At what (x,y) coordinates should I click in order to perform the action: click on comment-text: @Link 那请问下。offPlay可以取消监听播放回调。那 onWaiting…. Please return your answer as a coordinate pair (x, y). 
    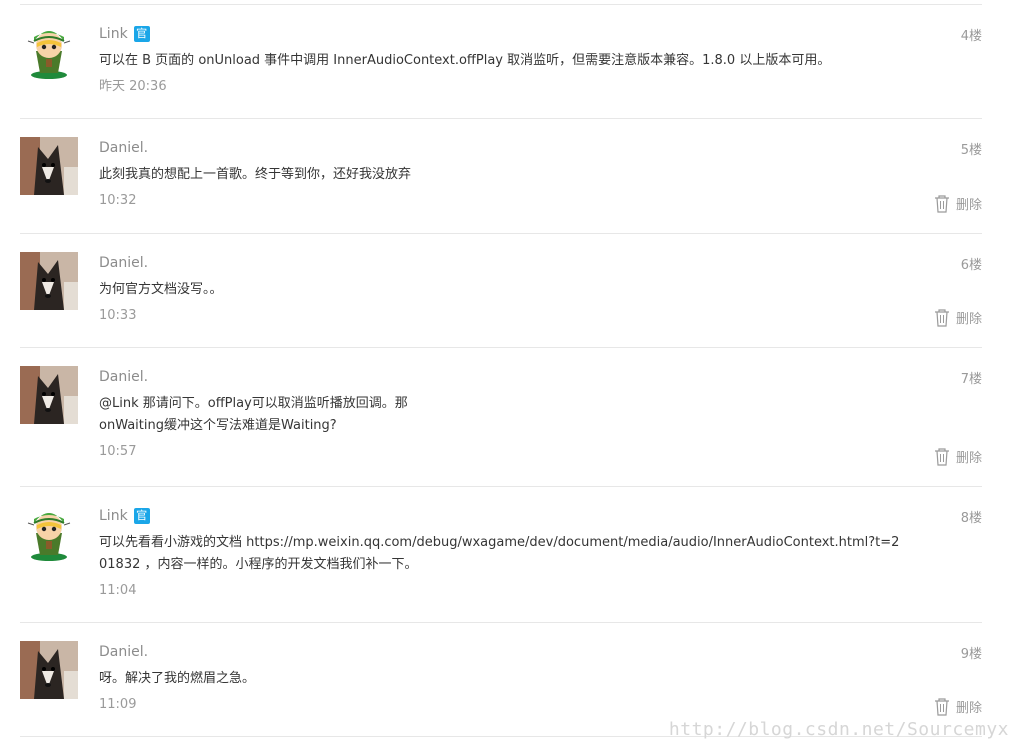
    Looking at the image, I should click on (540, 415).